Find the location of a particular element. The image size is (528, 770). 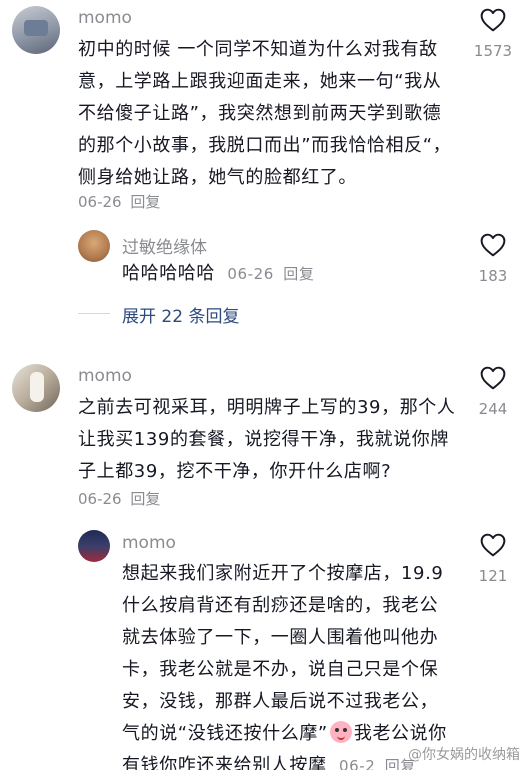

reply-like-count: 183 is located at coordinates (493, 276).